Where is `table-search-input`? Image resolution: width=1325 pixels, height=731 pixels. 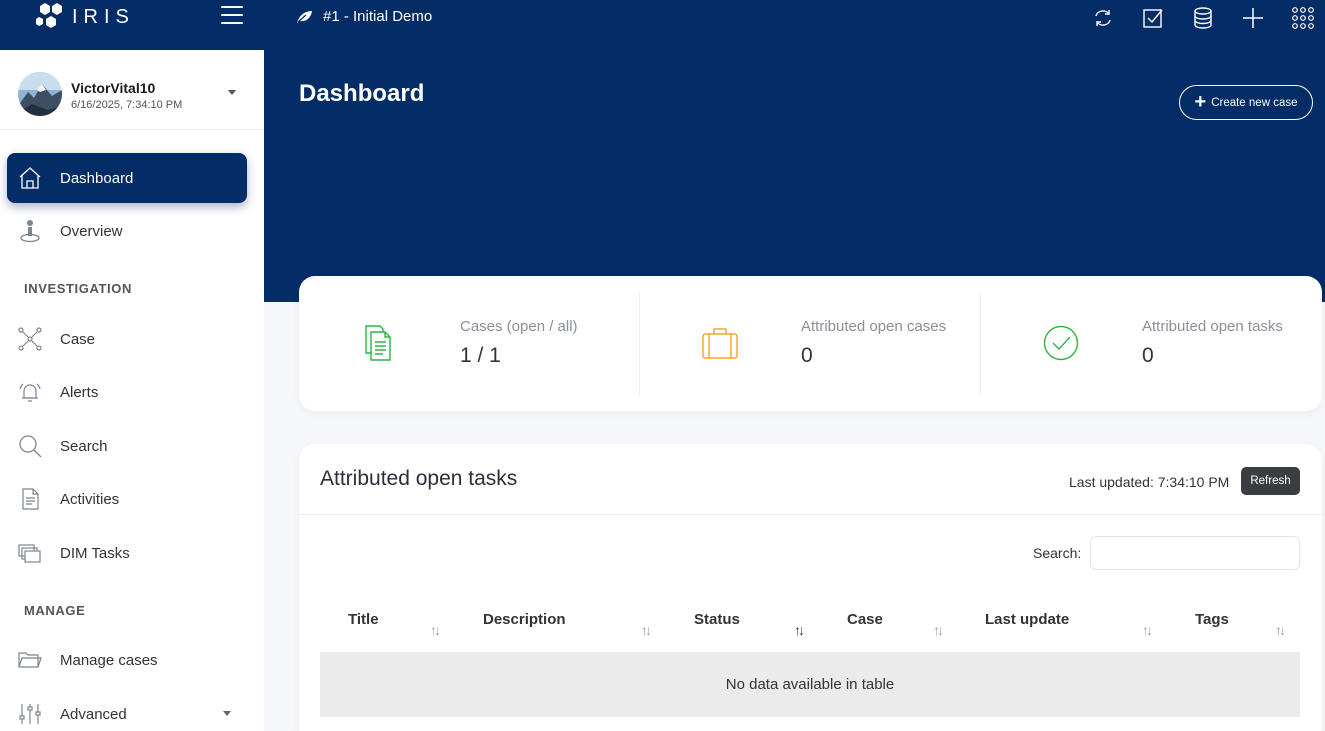
table-search-input is located at coordinates (1195, 553).